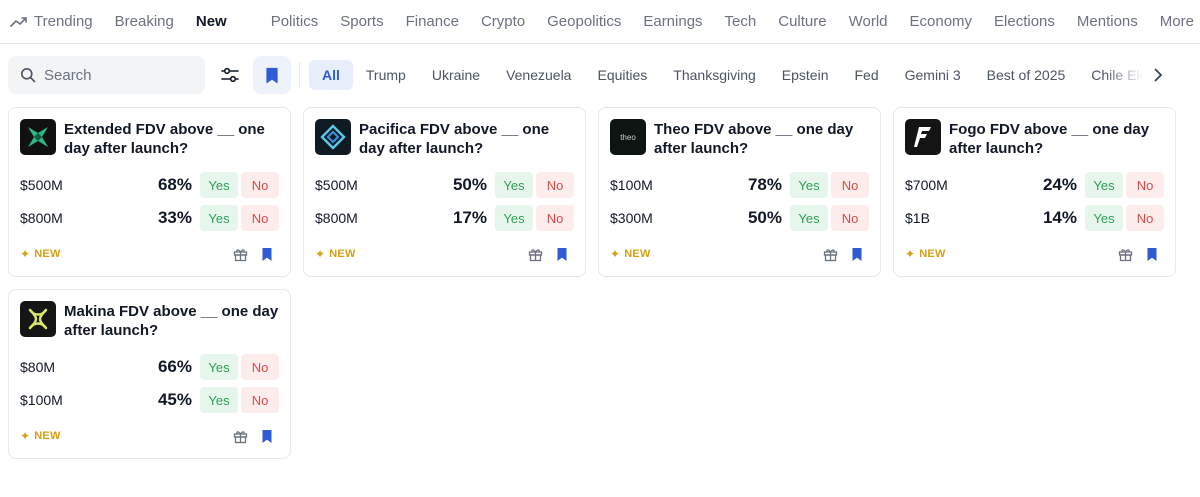  I want to click on nav-item-label: Finance, so click(432, 21).